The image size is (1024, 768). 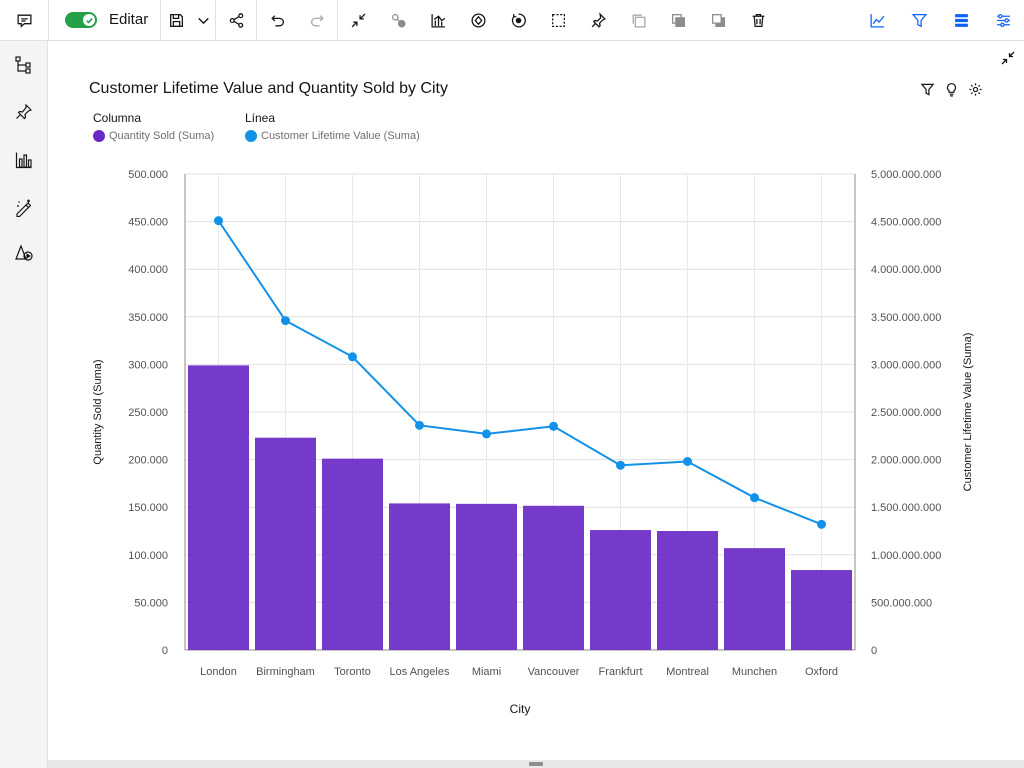 I want to click on settings-icon, so click(x=975, y=89).